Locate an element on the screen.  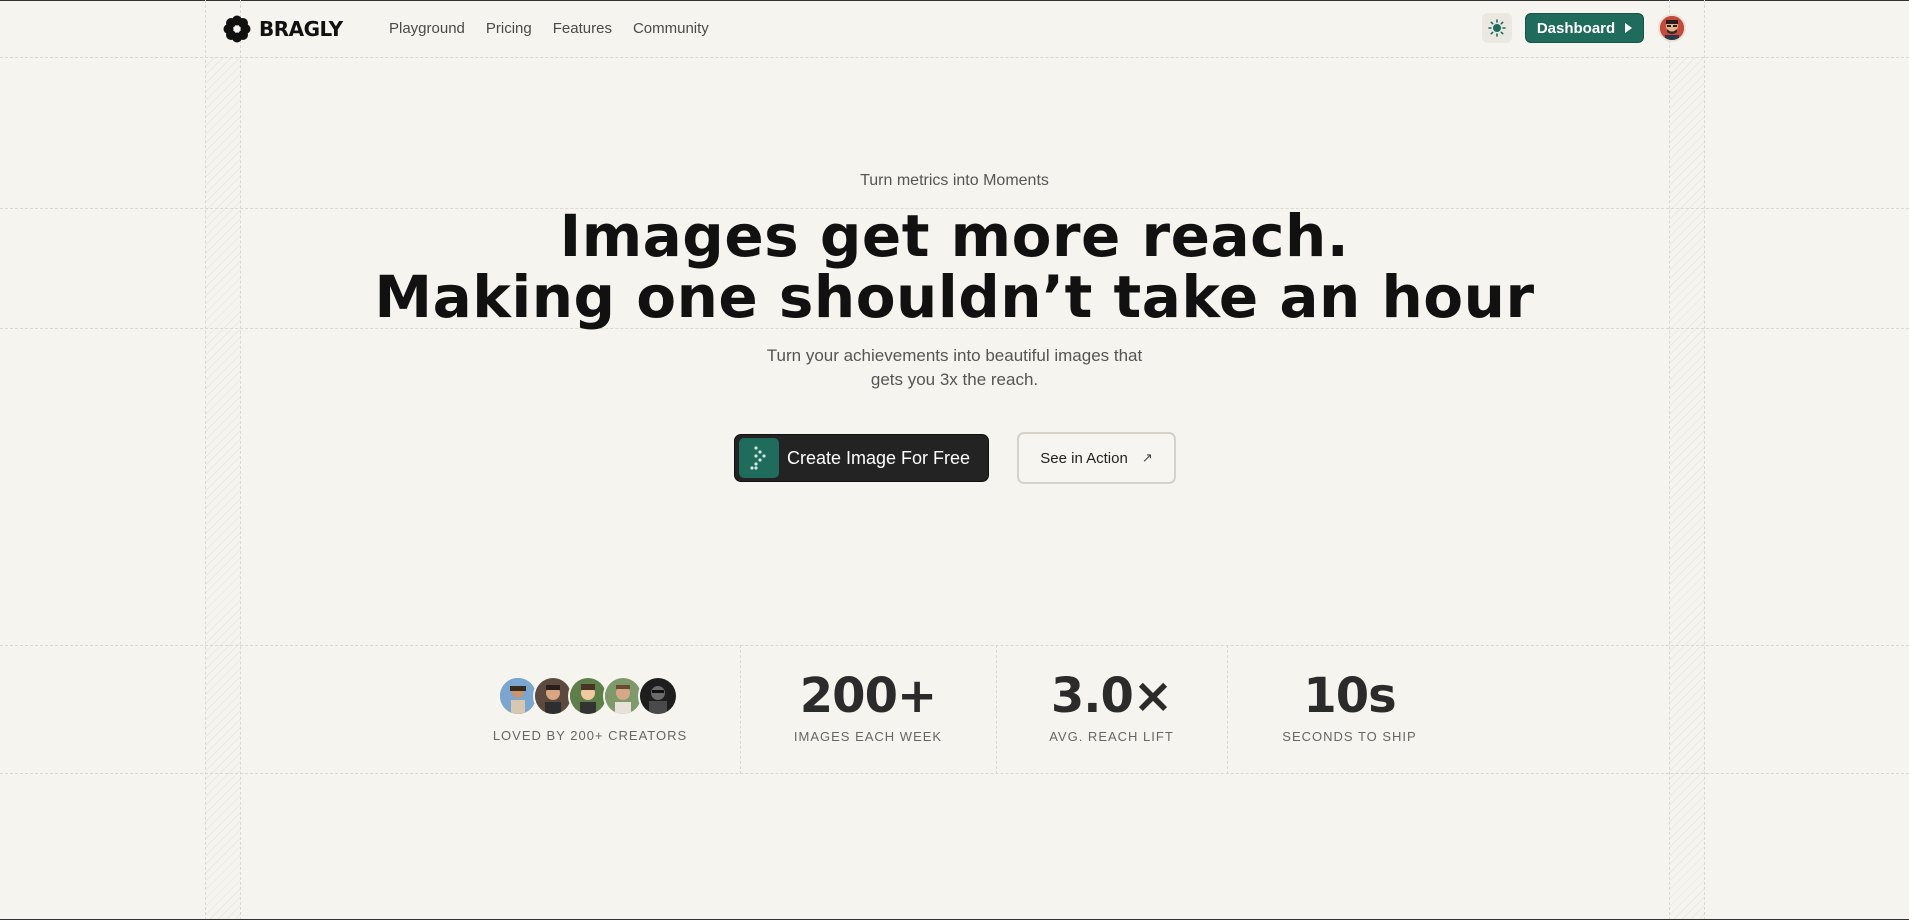
stat-value-images: 200+ is located at coordinates (868, 696).